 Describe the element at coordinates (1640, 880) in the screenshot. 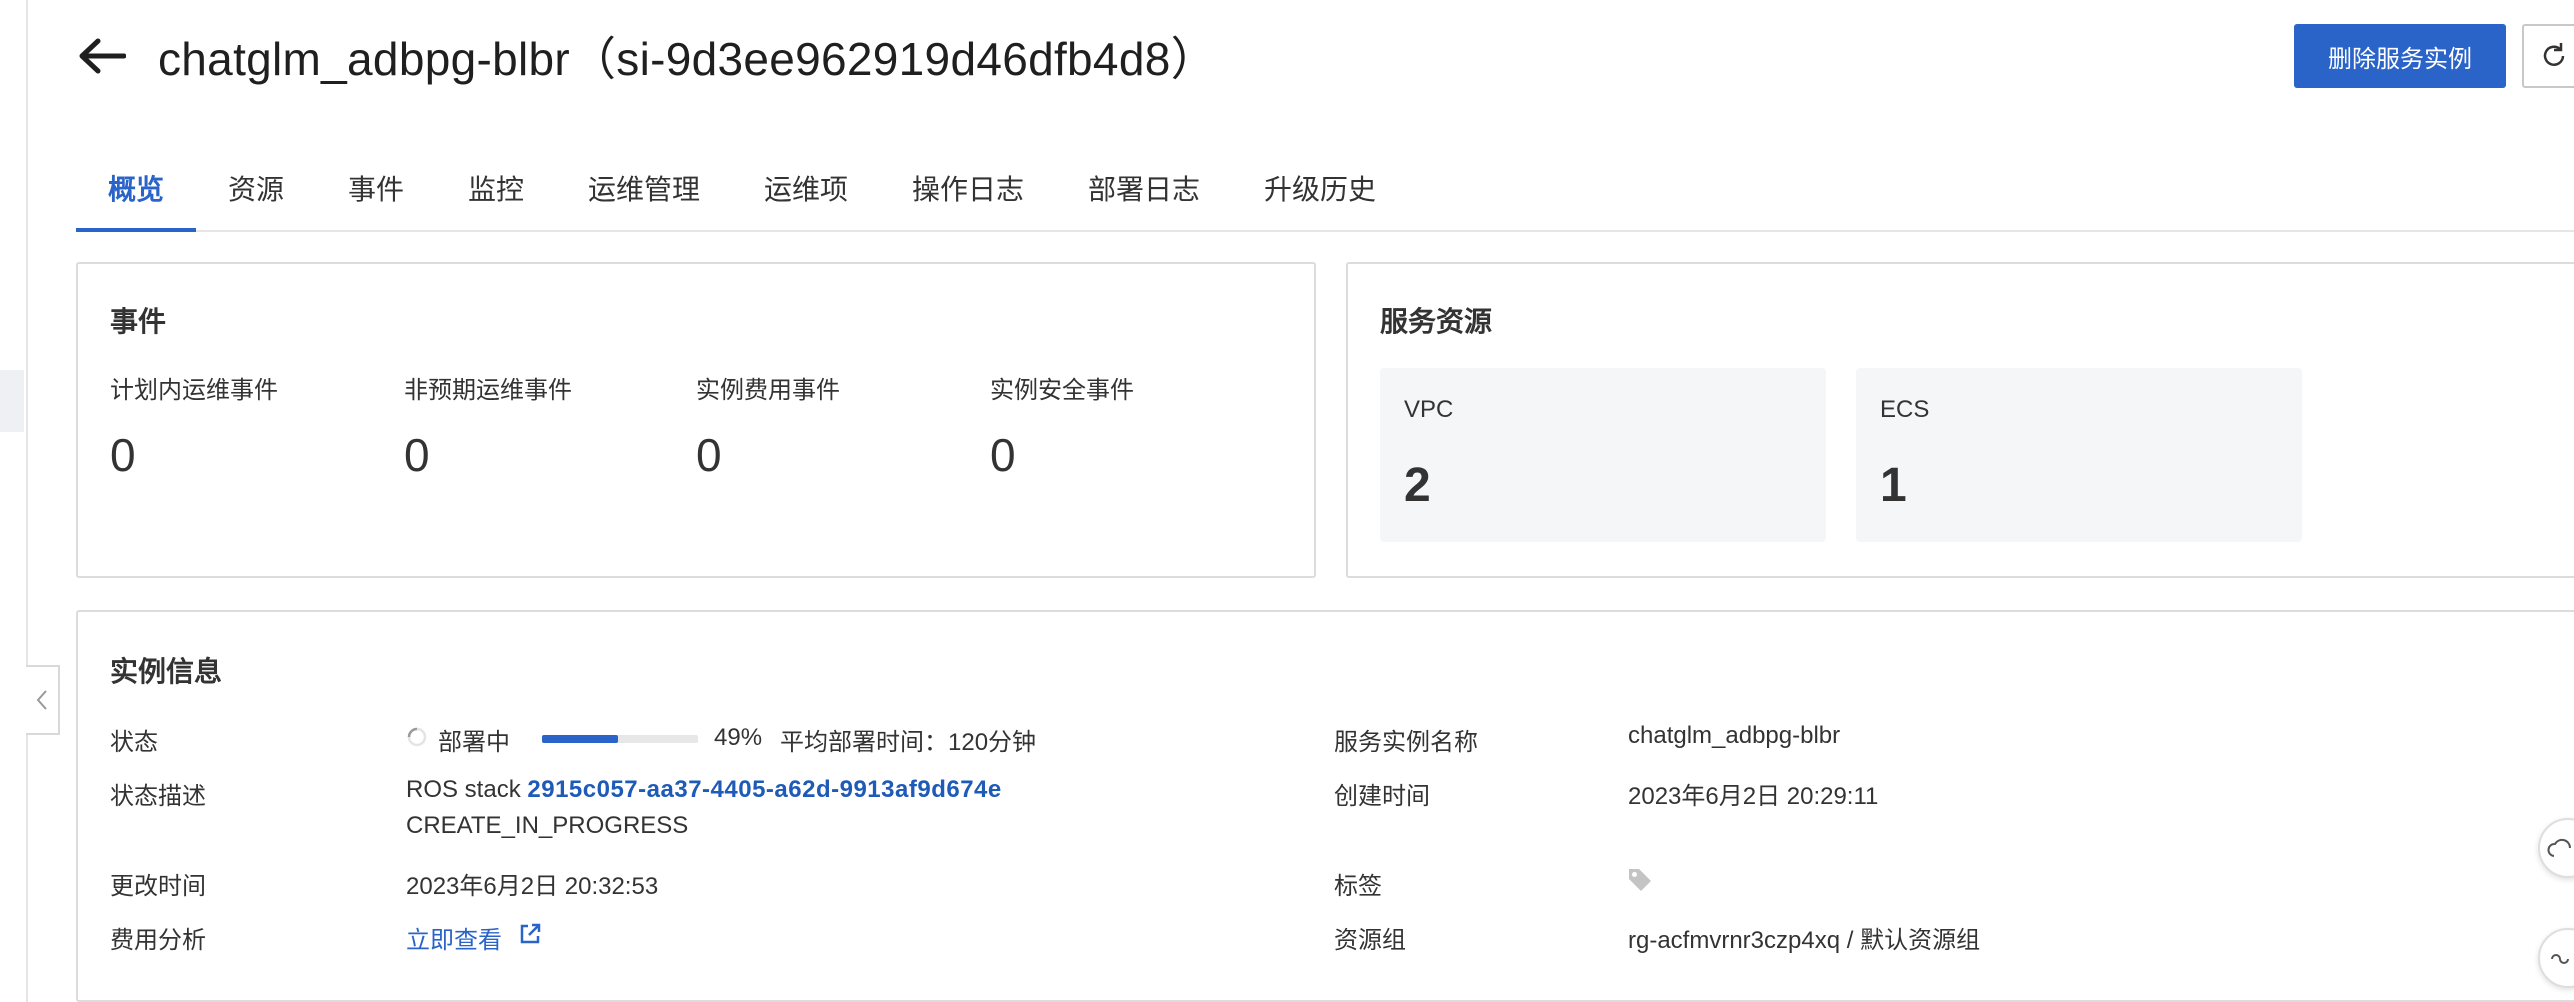

I see `tag-icon` at that location.